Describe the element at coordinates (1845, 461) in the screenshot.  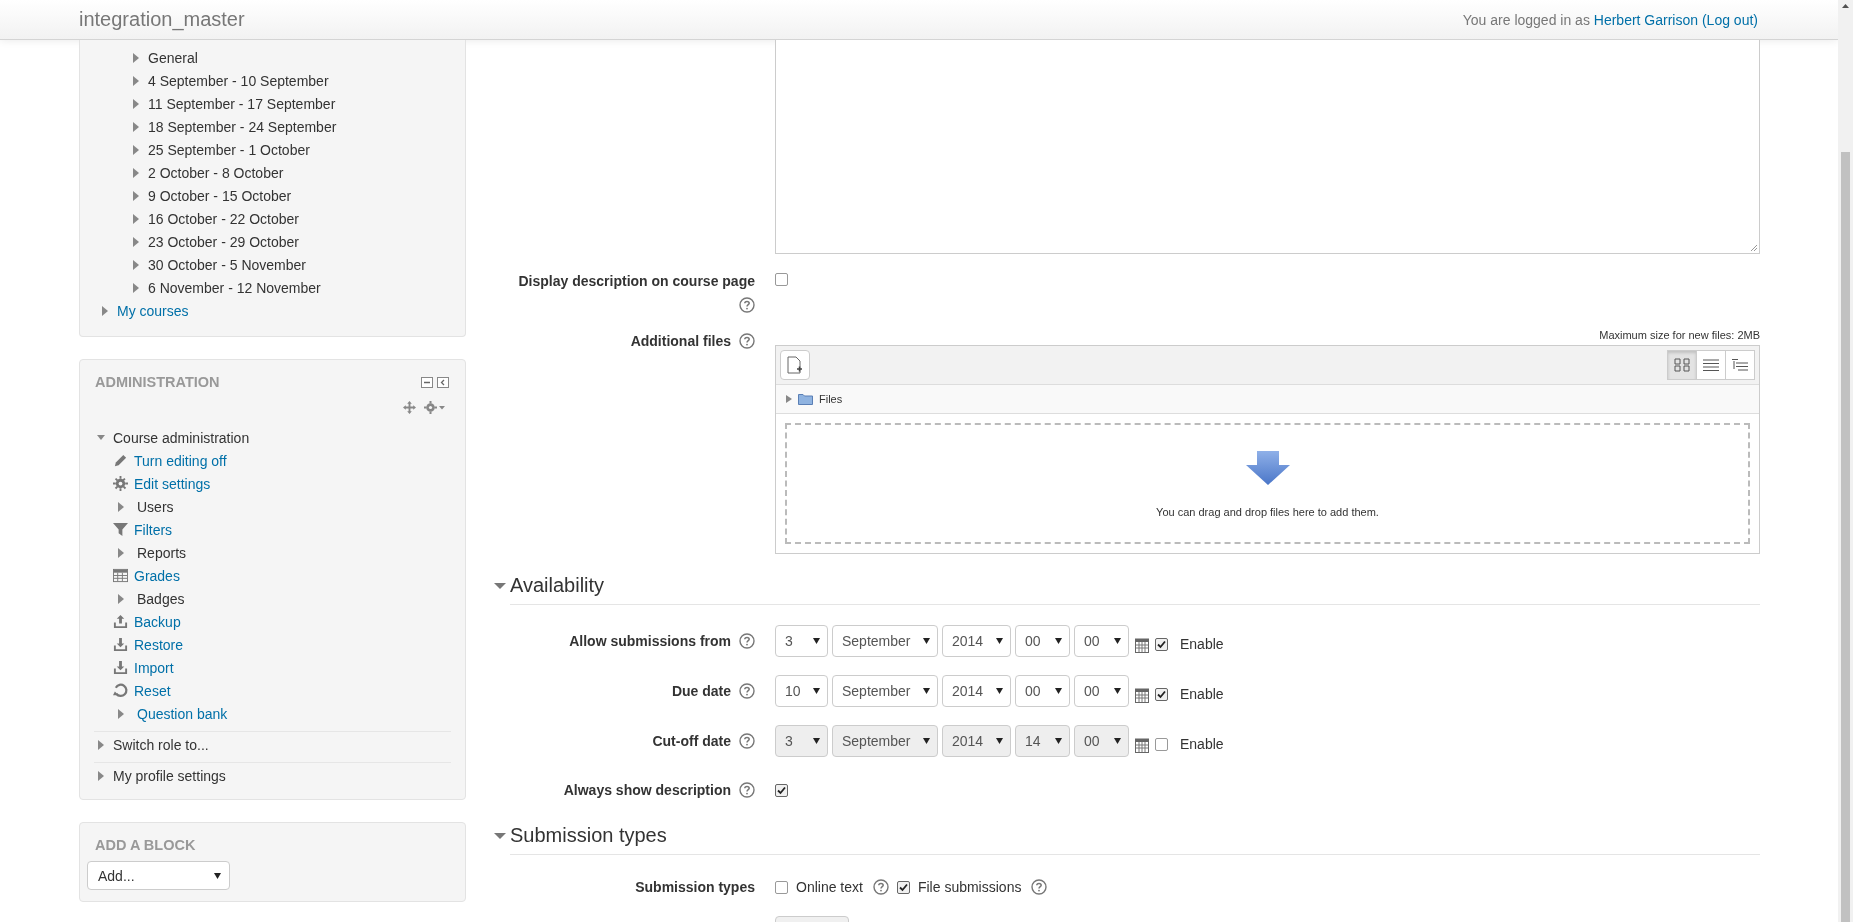
I see `scrollbar` at that location.